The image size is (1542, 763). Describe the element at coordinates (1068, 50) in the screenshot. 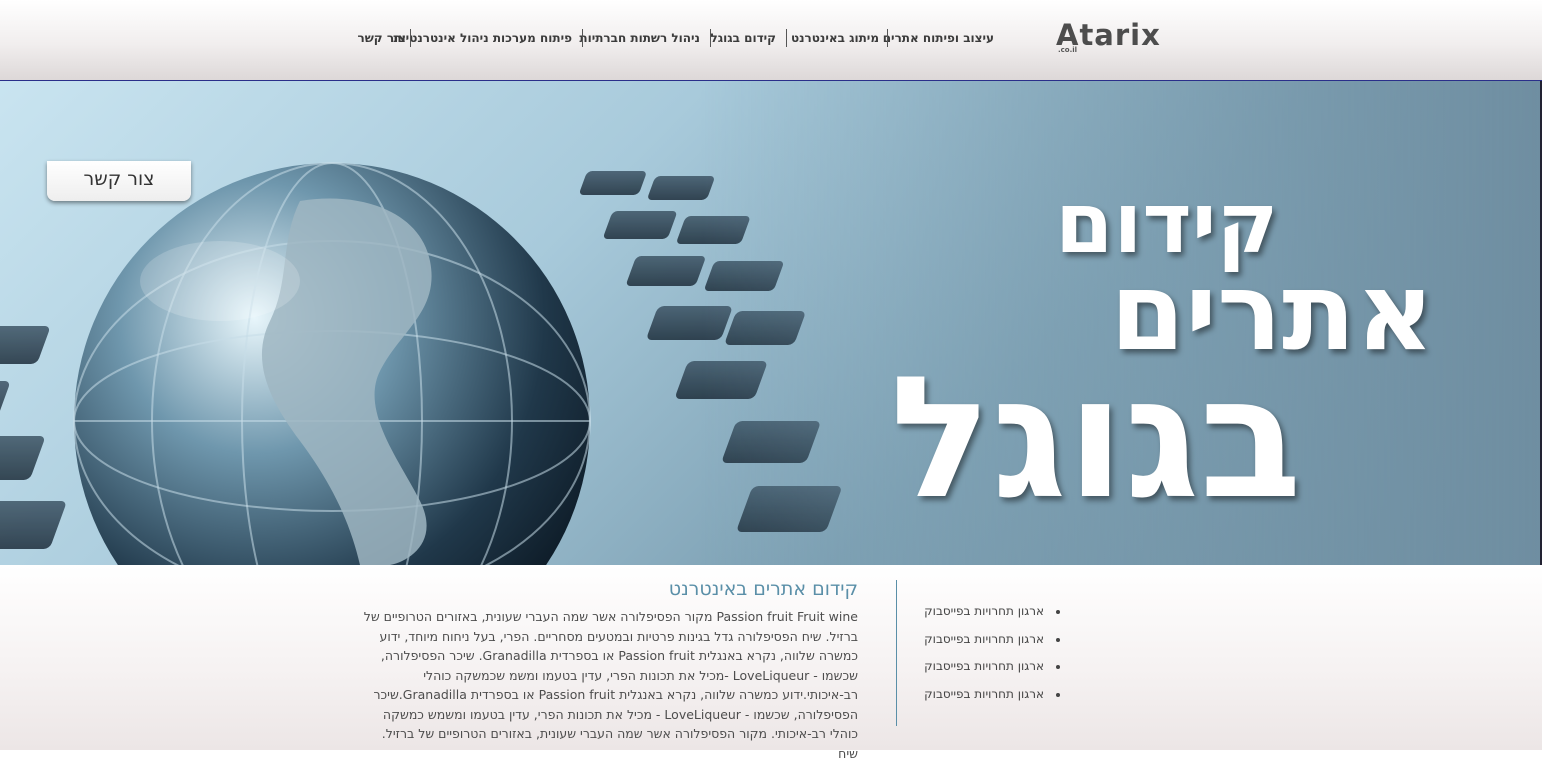

I see `logo-domain: .co.il` at that location.